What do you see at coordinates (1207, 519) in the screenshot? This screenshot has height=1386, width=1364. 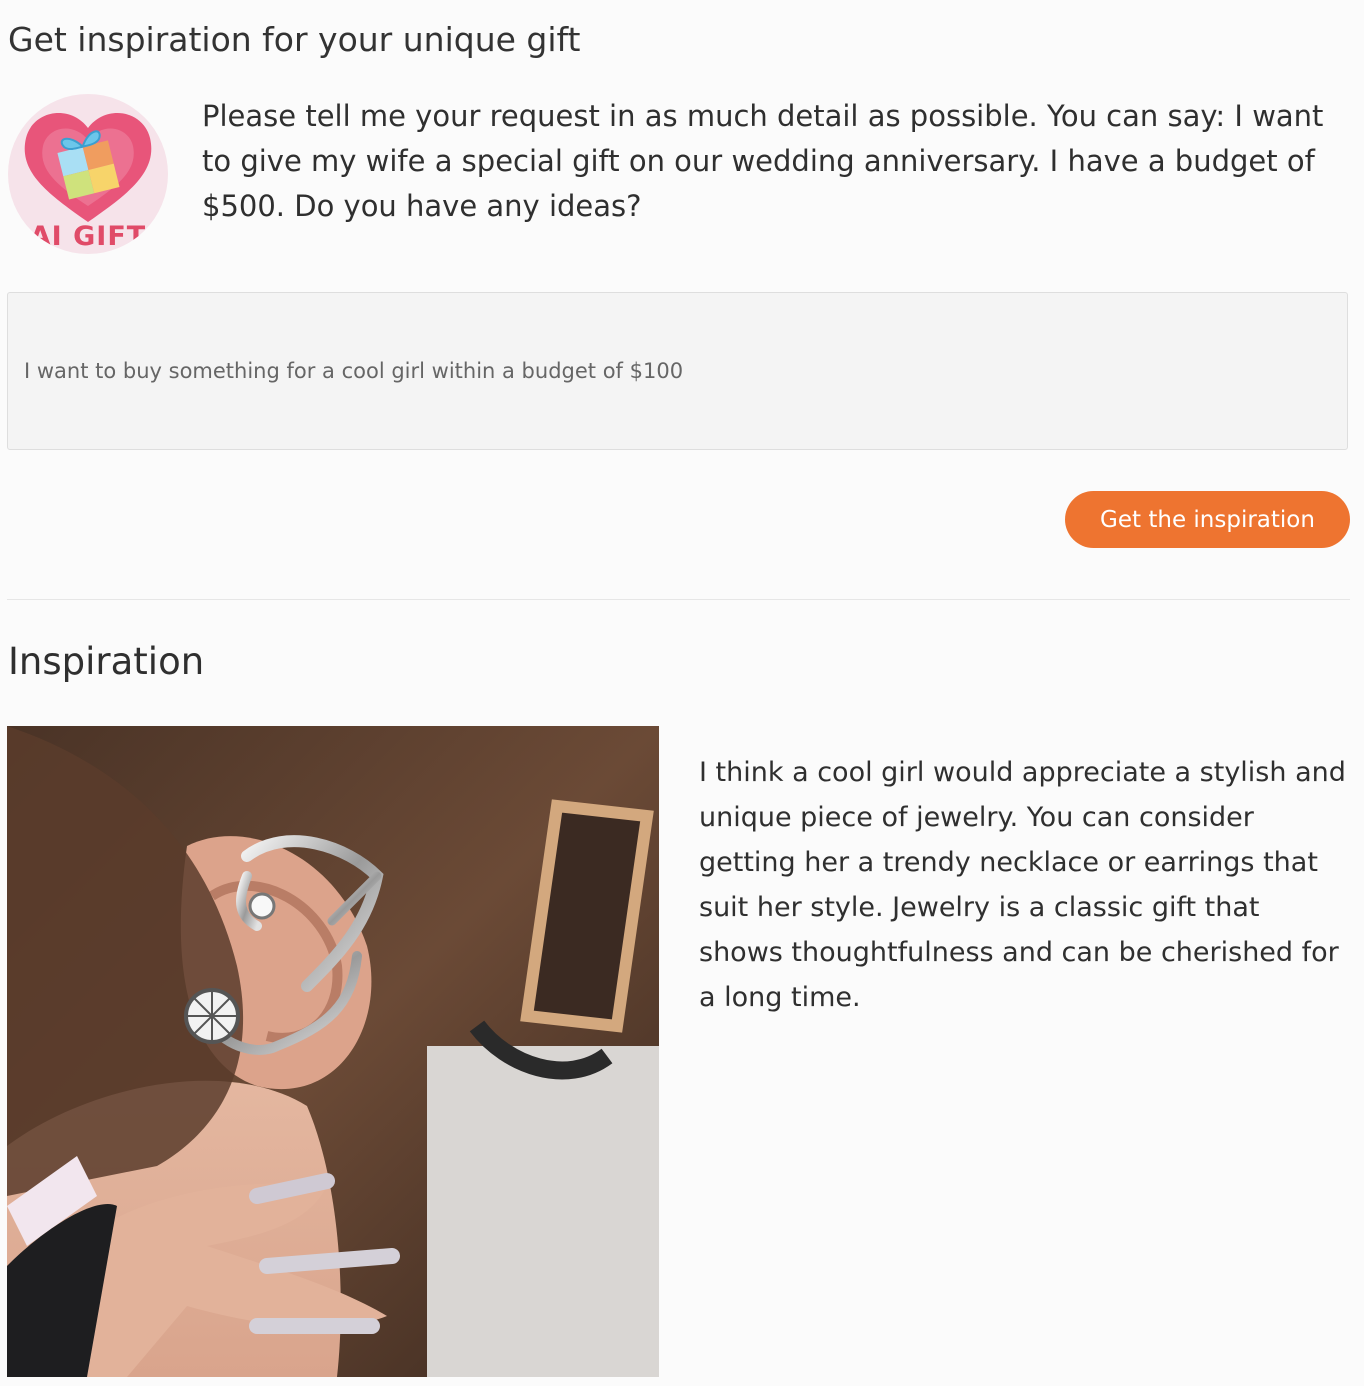 I see `get-inspiration-button: Get the inspiration` at bounding box center [1207, 519].